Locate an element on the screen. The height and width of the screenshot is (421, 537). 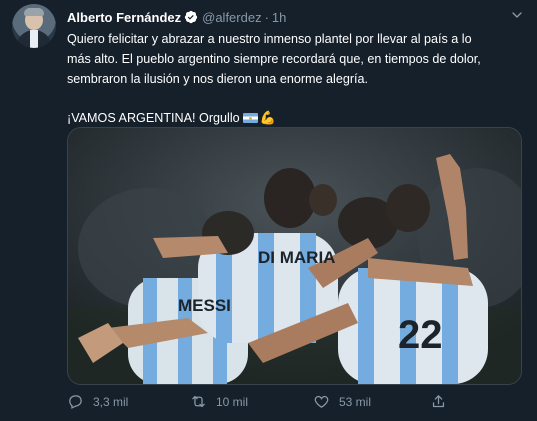
argentina-flag-icon is located at coordinates (250, 118).